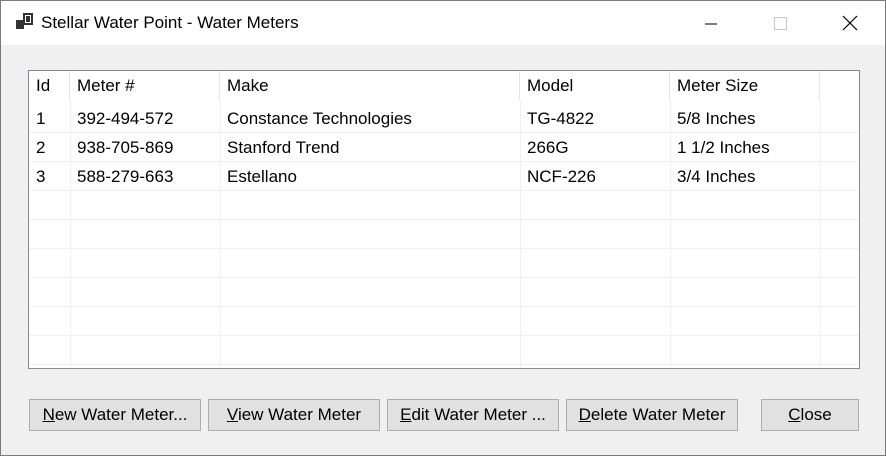  I want to click on delete-water-meter-button: Delete Water Meter, so click(652, 415).